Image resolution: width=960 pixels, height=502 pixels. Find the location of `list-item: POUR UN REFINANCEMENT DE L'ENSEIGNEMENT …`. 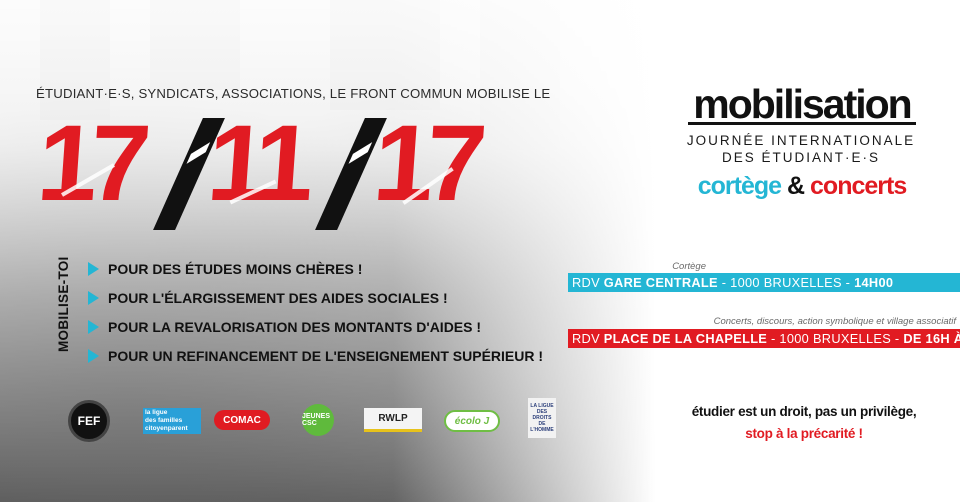

list-item: POUR UN REFINANCEMENT DE L'ENSEIGNEMENT … is located at coordinates (318, 355).